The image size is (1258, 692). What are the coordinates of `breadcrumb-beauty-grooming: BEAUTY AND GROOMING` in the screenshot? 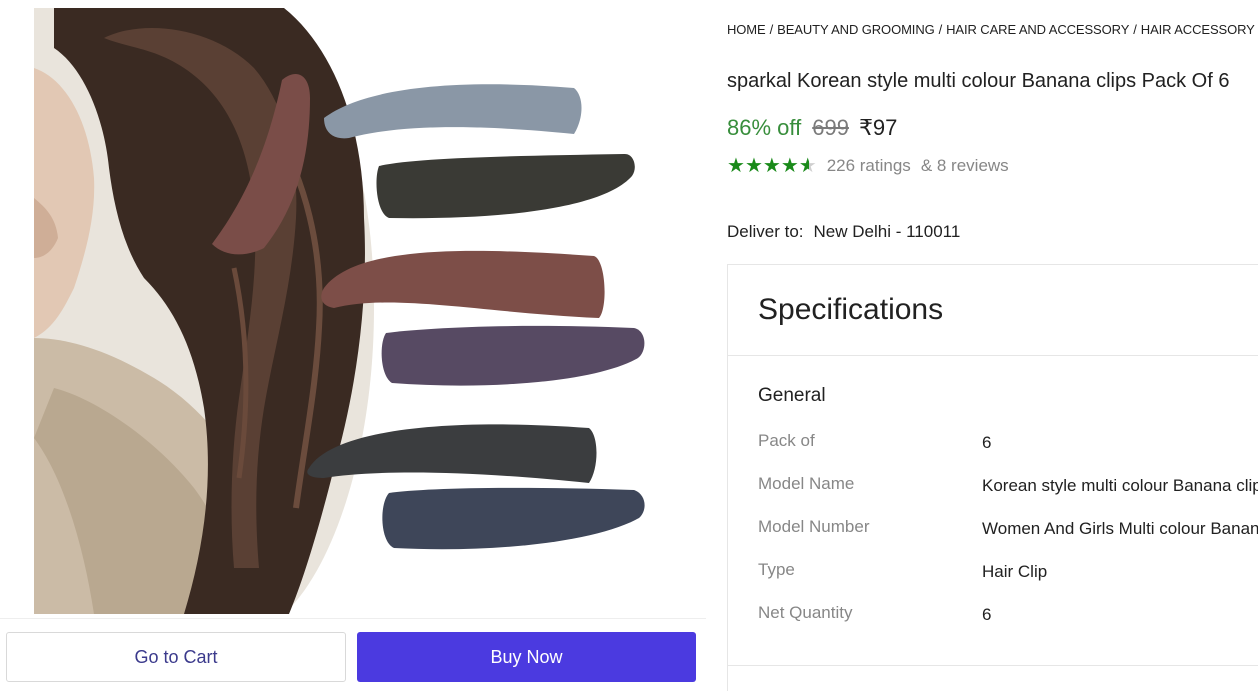 It's located at (856, 29).